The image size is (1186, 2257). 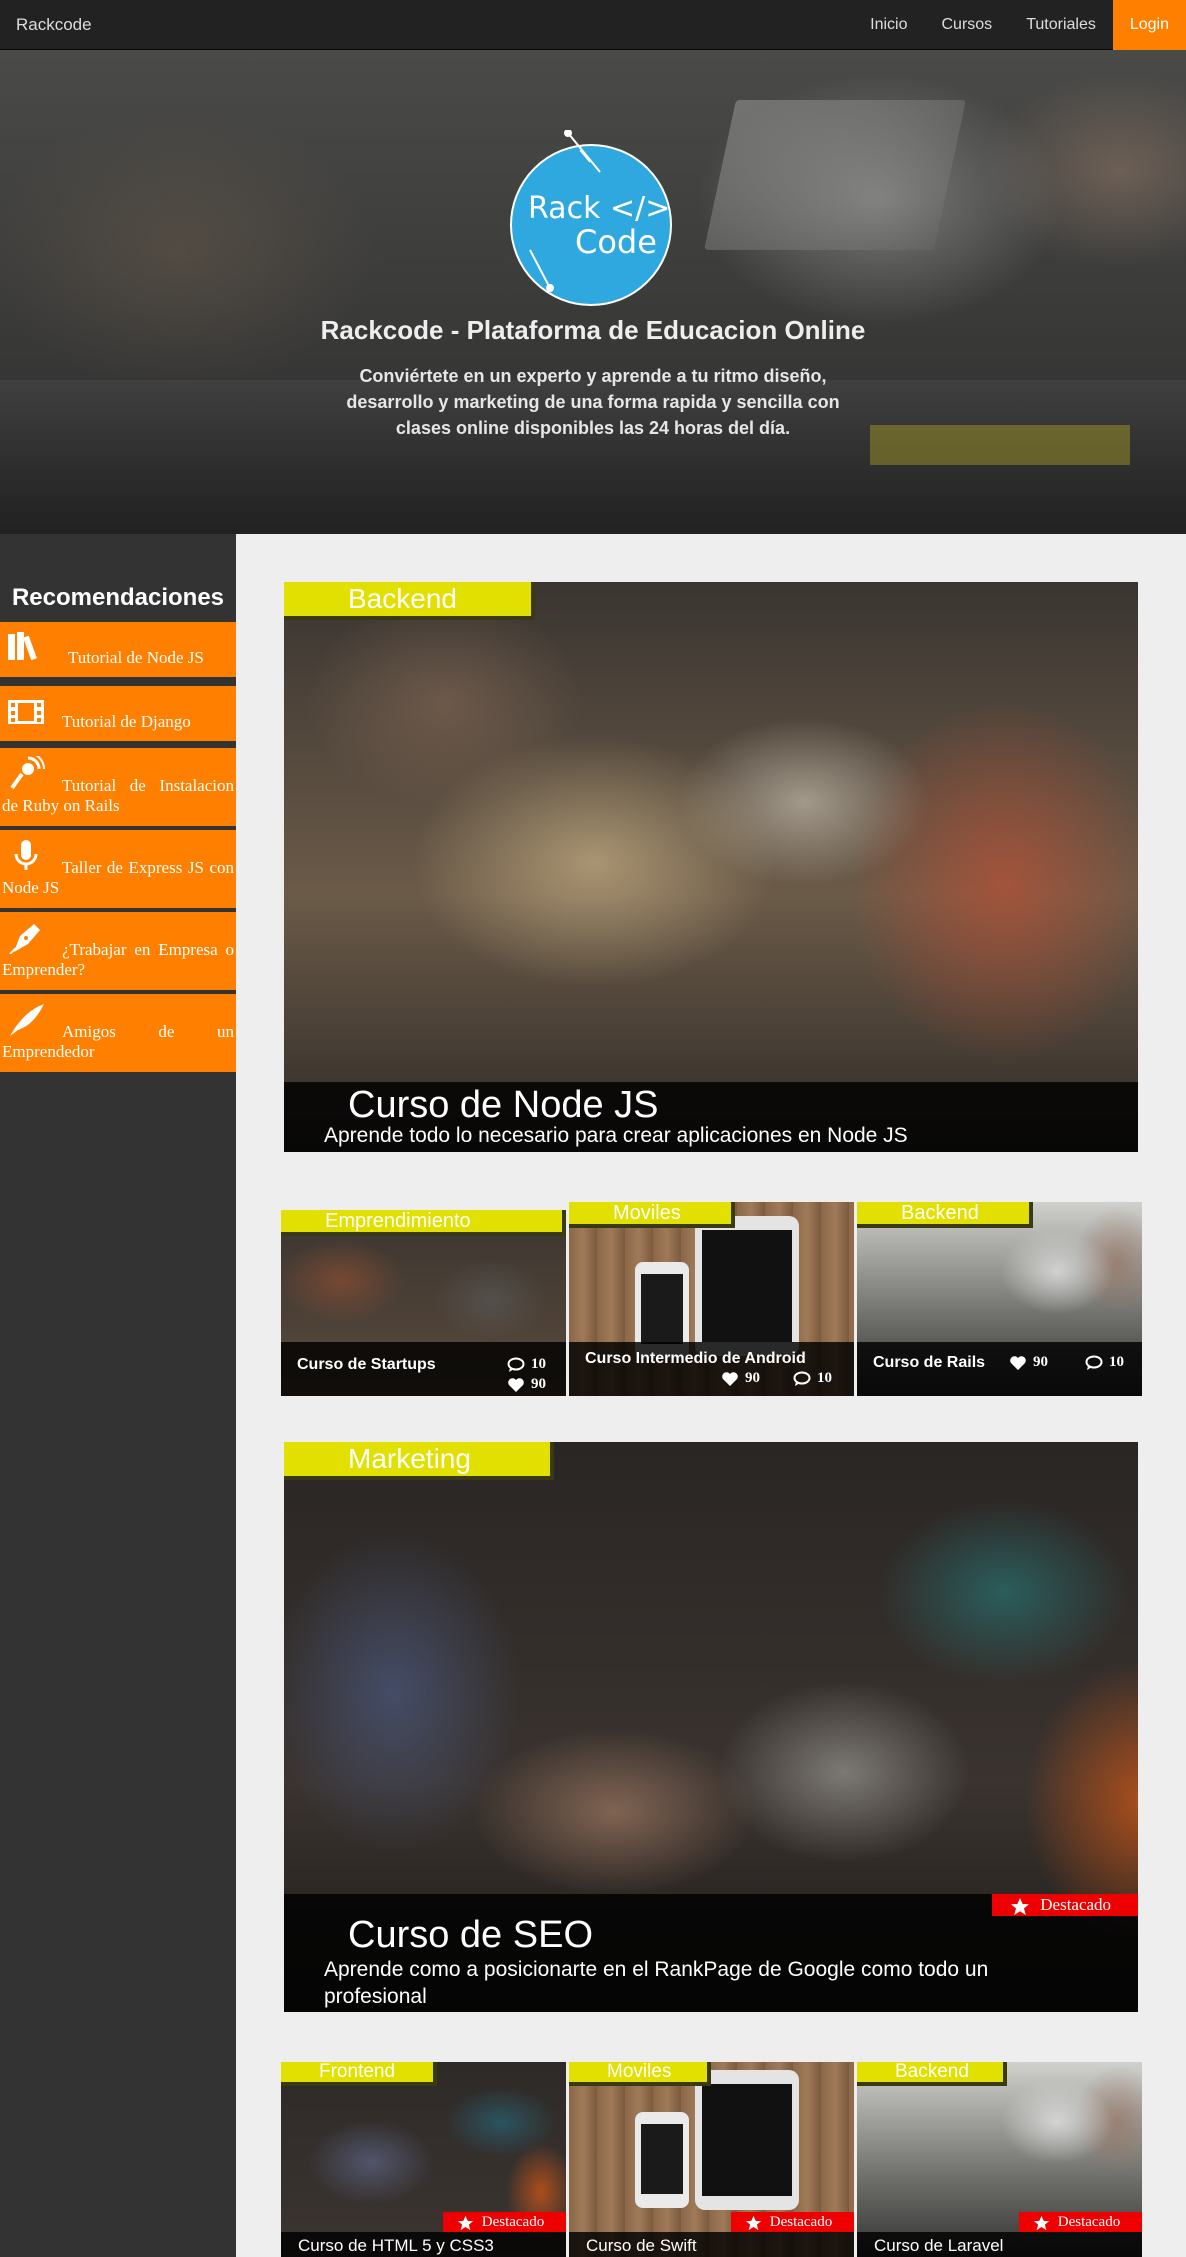 What do you see at coordinates (359, 2074) in the screenshot?
I see `category-label: Frontend` at bounding box center [359, 2074].